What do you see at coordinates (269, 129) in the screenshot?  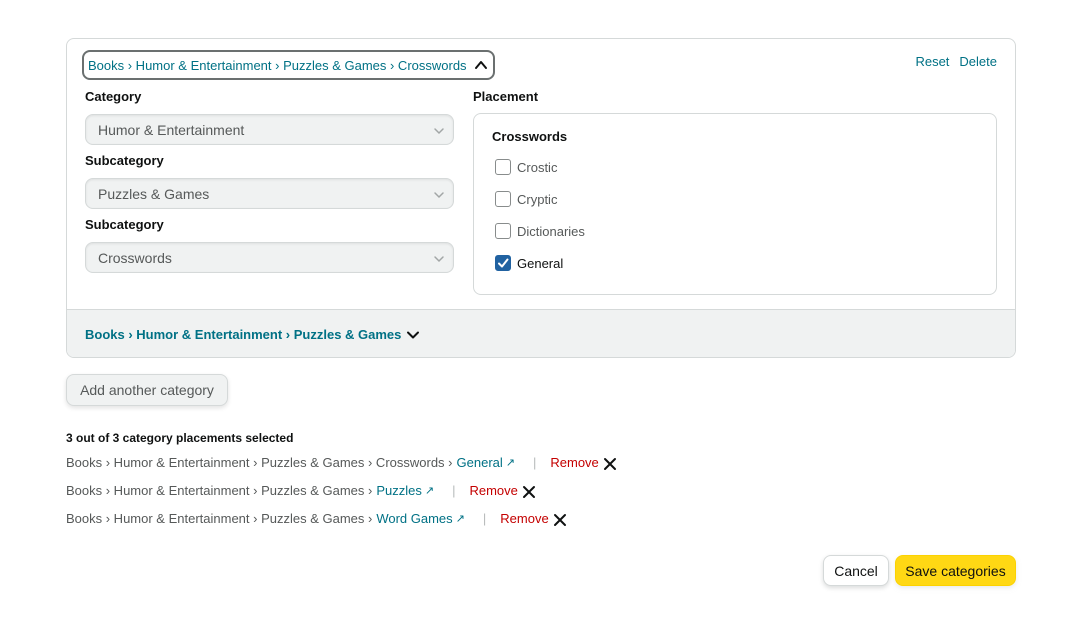 I see `category-select: Humor & Entertainment` at bounding box center [269, 129].